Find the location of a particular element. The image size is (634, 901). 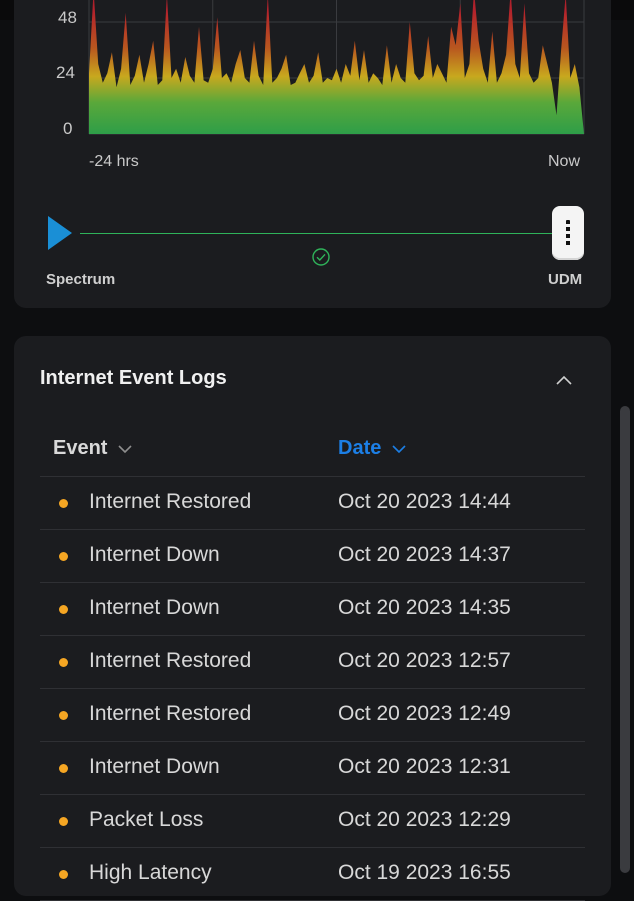

device-led is located at coordinates (568, 234).